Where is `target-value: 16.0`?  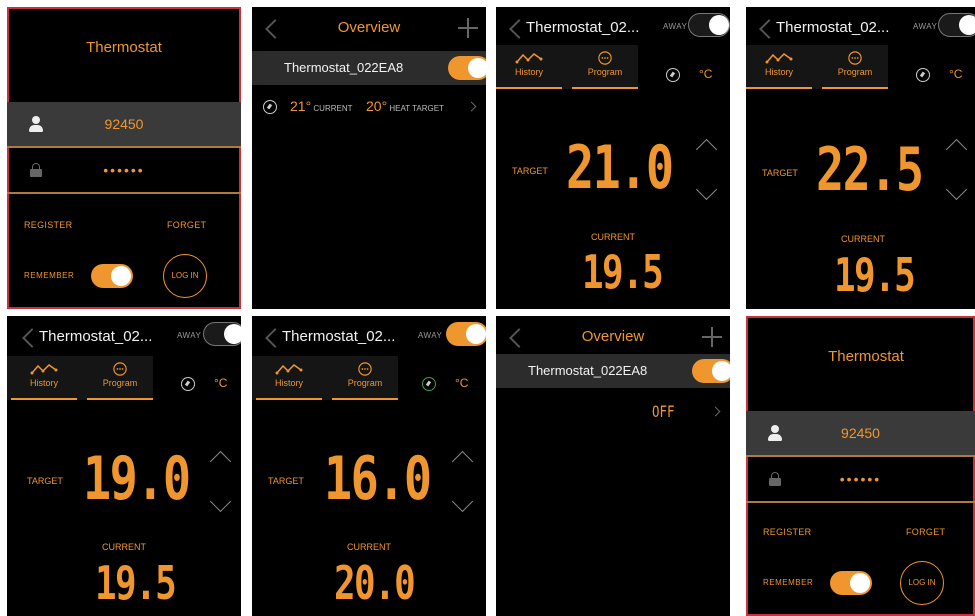 target-value: 16.0 is located at coordinates (378, 479).